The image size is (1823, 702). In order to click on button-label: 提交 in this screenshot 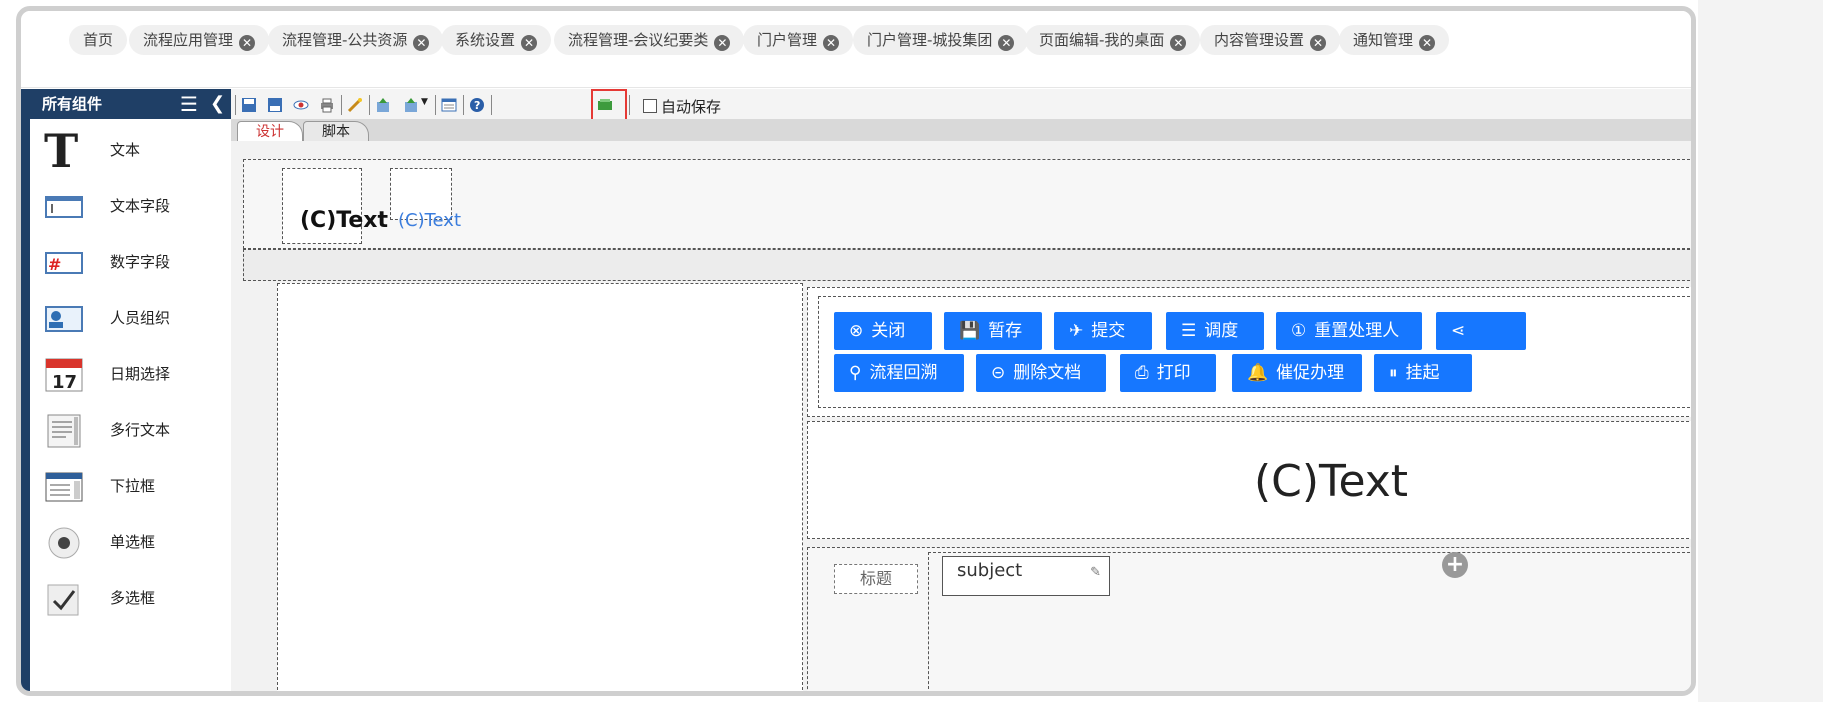, I will do `click(1108, 331)`.